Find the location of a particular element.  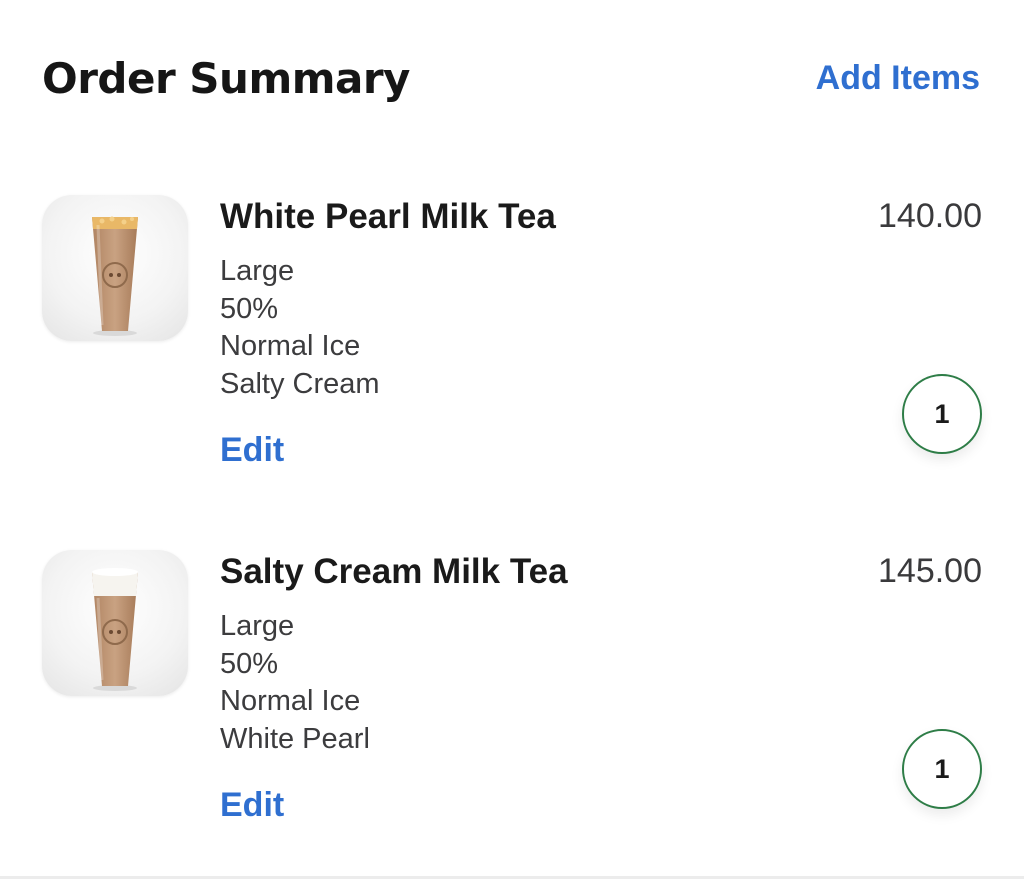

item-price: 145.00 is located at coordinates (930, 571).